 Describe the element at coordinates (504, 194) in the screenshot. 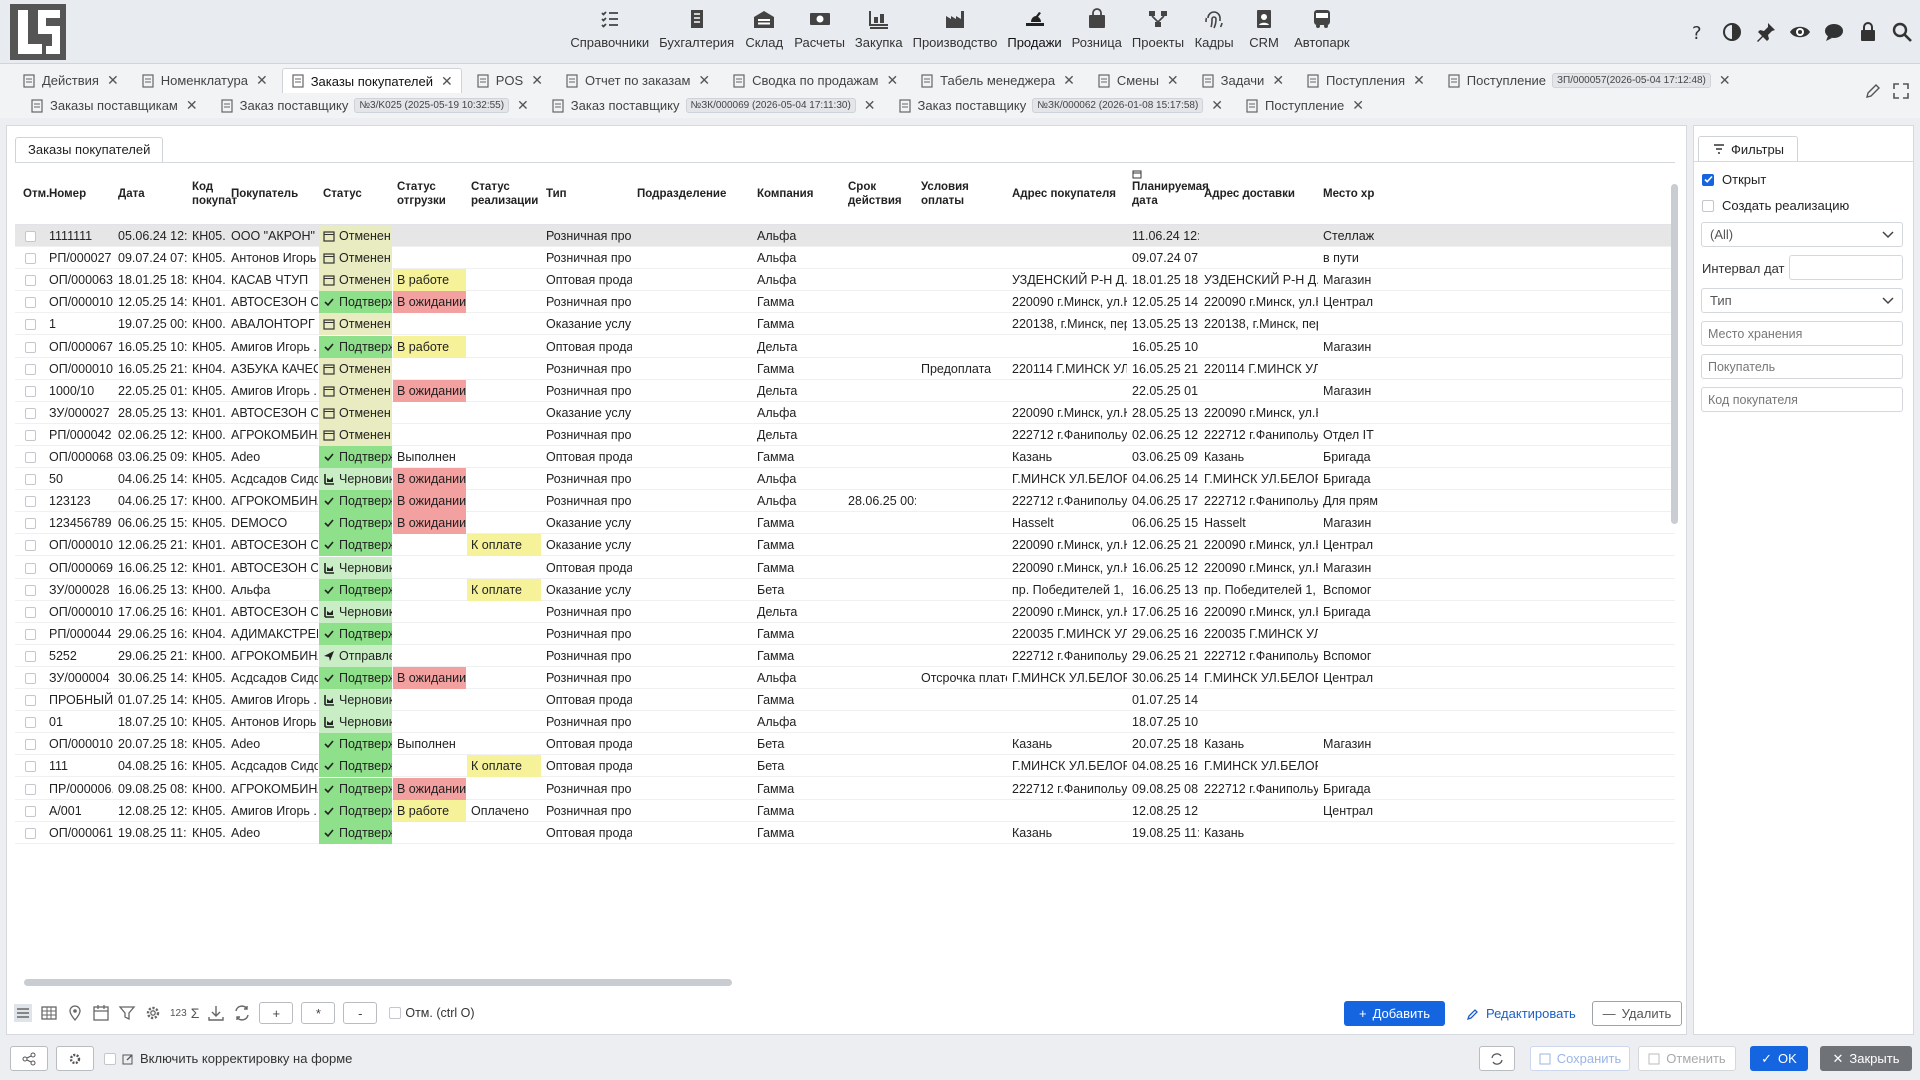

I see `col-header-8: Статус реализации` at that location.